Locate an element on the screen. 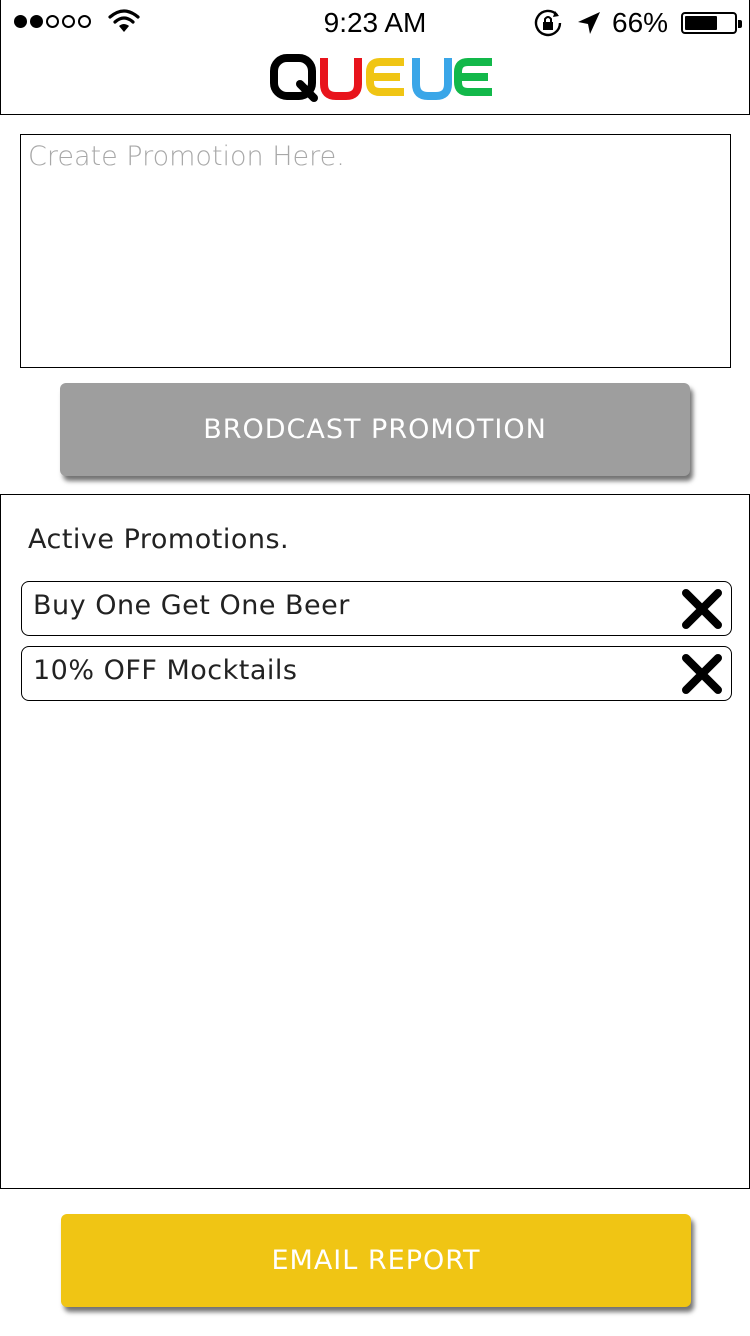  promotion-item-label: 10% OFF Mocktails is located at coordinates (165, 670).